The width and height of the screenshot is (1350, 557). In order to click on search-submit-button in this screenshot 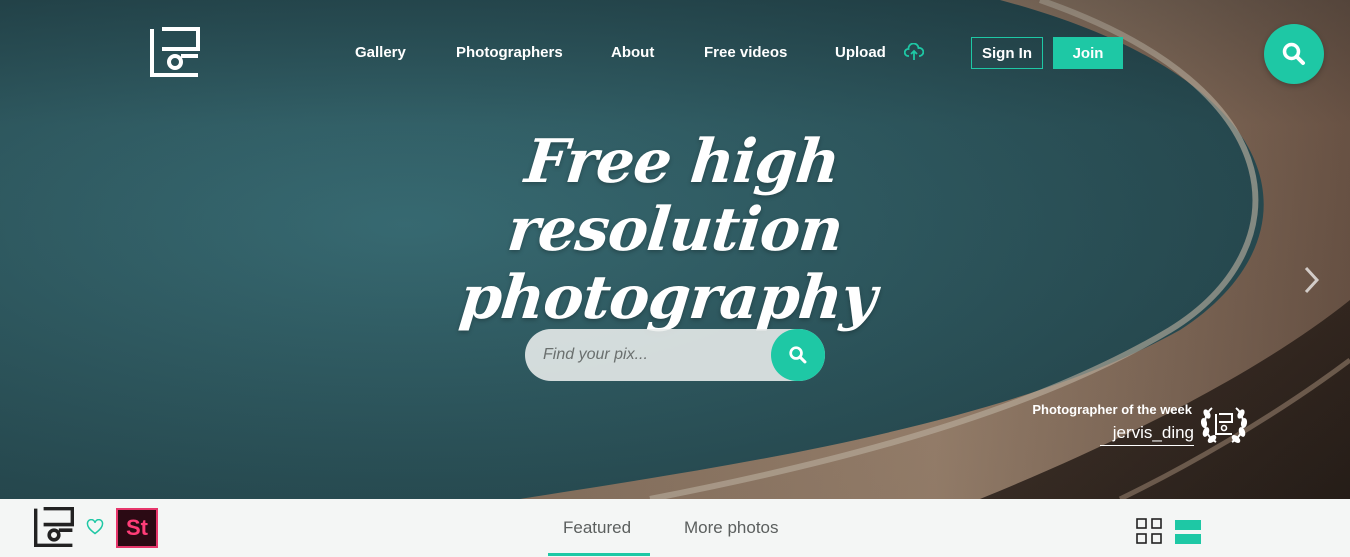, I will do `click(798, 355)`.